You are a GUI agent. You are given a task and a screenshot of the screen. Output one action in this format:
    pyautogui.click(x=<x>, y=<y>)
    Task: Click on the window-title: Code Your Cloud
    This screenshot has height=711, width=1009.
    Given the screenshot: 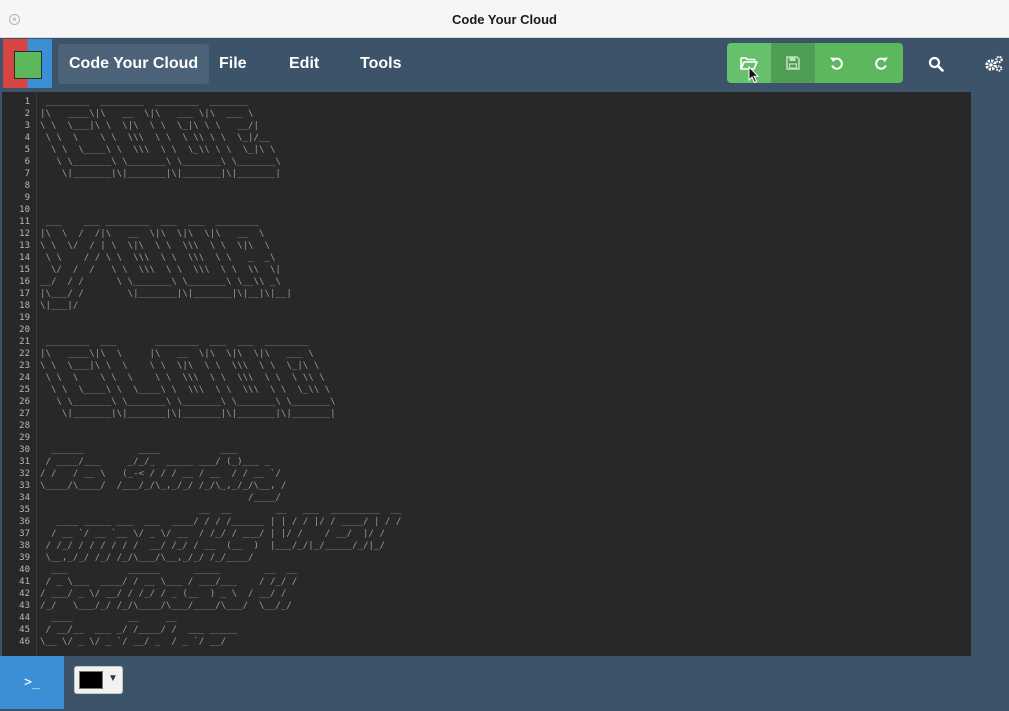 What is the action you would take?
    pyautogui.click(x=504, y=19)
    